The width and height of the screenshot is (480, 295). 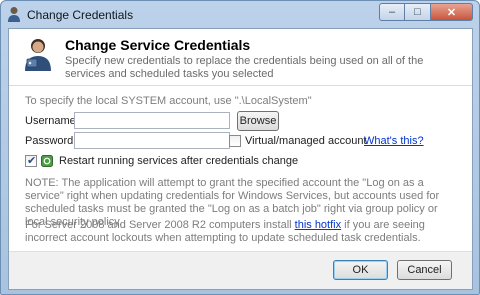 I want to click on virtual-account-checkbox, so click(x=235, y=141).